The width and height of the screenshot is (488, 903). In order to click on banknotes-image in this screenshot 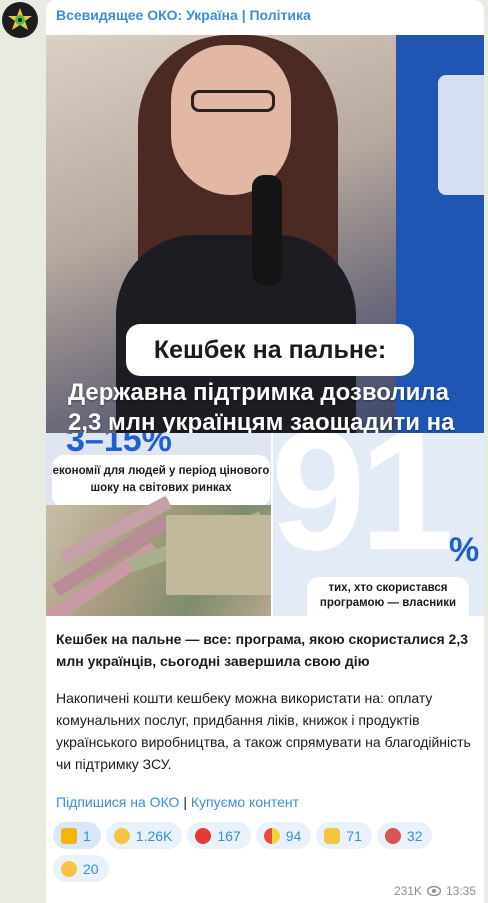, I will do `click(158, 555)`.